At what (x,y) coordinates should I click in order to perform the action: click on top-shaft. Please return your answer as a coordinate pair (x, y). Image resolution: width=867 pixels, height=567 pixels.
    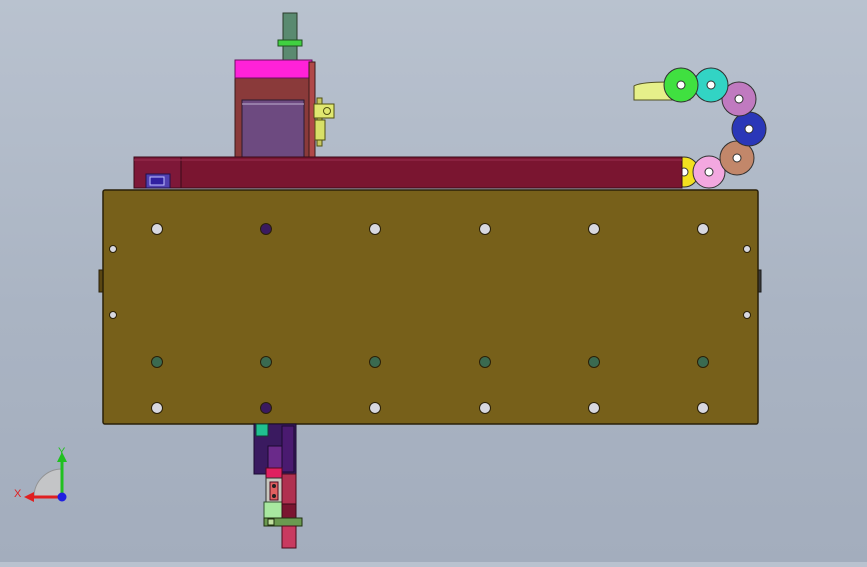
    Looking at the image, I should click on (290, 37).